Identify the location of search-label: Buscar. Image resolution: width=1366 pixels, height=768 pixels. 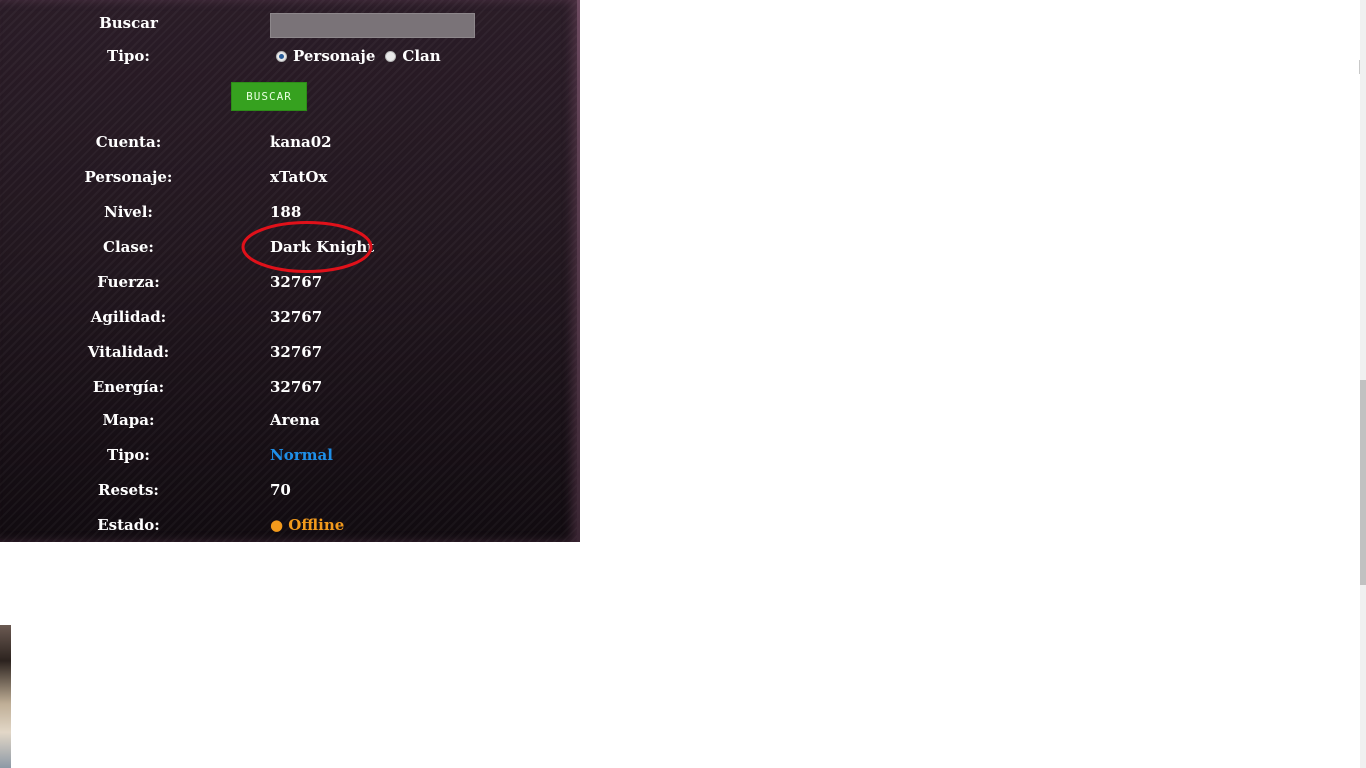
(128, 23).